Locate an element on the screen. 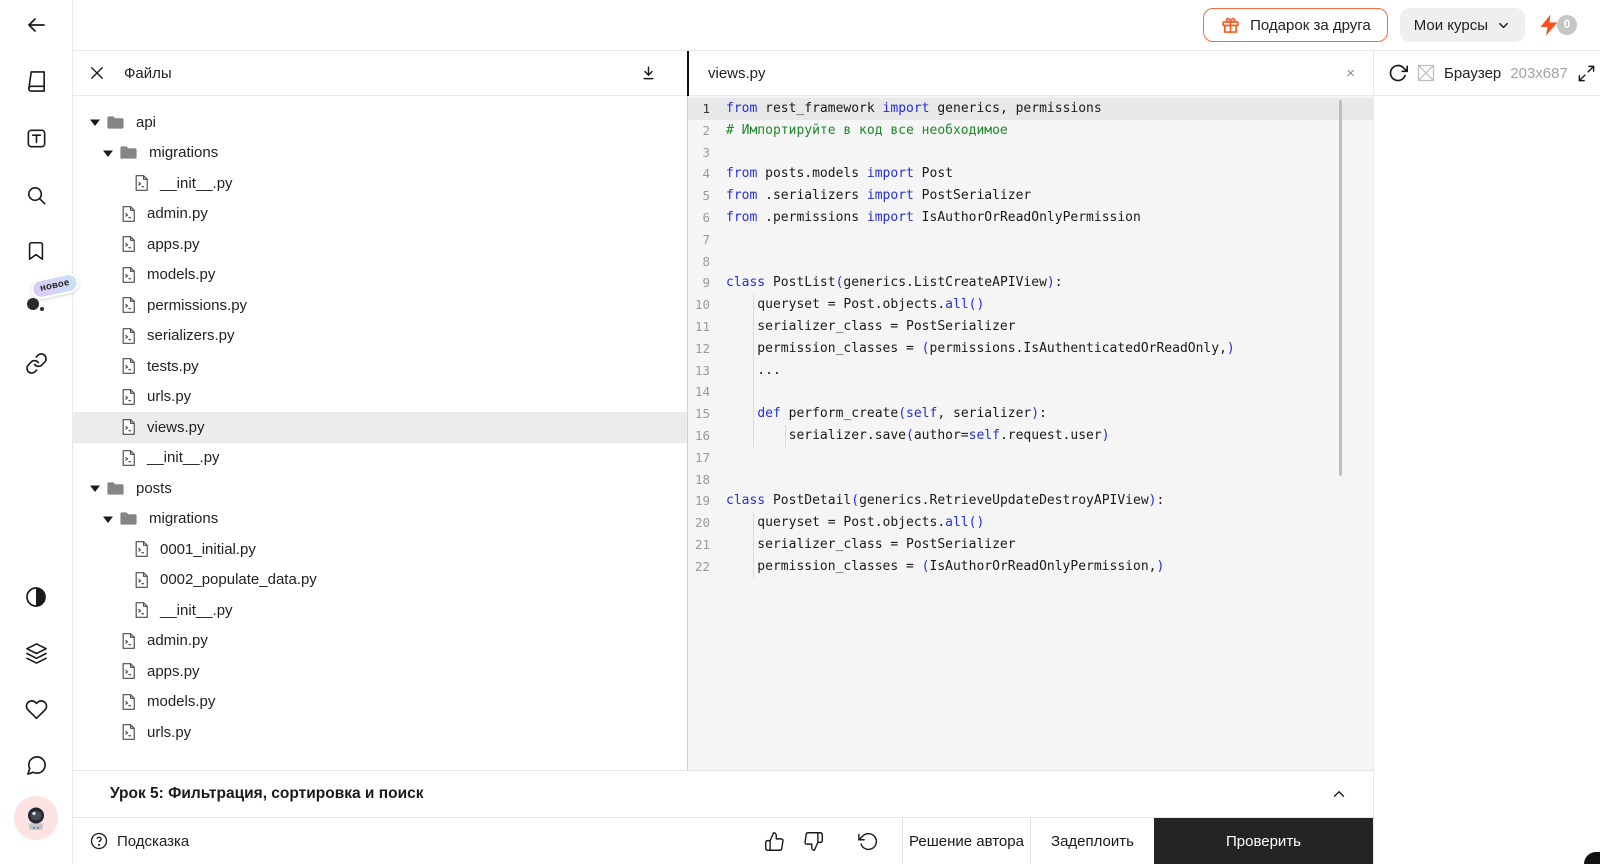 Image resolution: width=1600 pixels, height=864 pixels. code-line-21: 21 serializer_class = PostSerializer is located at coordinates (1030, 544).